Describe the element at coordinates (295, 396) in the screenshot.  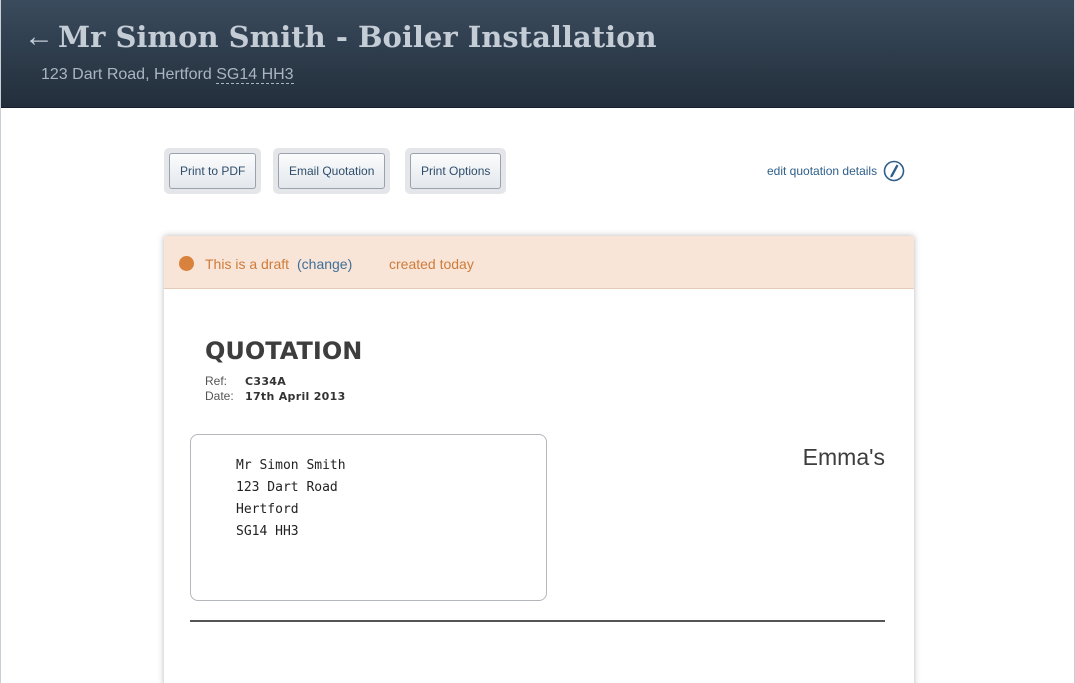
I see `date-value: 17th April 2013` at that location.